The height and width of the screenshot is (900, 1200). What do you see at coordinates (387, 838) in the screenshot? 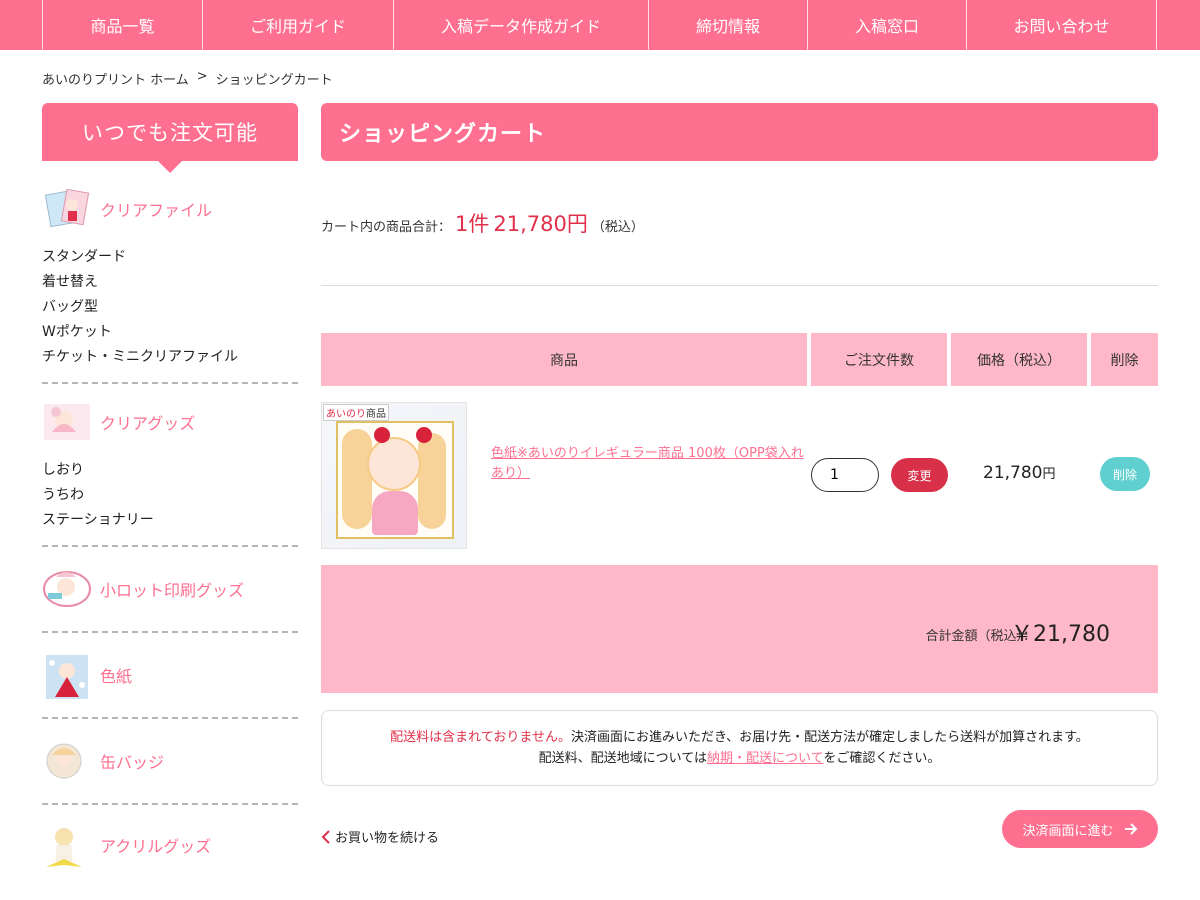
I see `continue-shopping-label: お買い物を続ける` at bounding box center [387, 838].